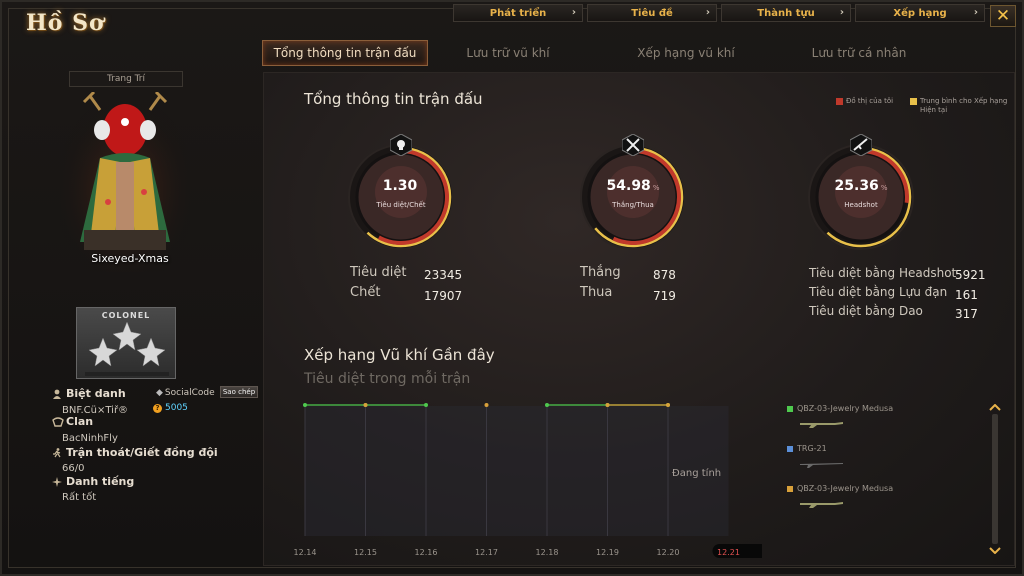 The image size is (1024, 576). Describe the element at coordinates (861, 192) in the screenshot. I see `headshot-gauge: 25.36% Headshot` at that location.